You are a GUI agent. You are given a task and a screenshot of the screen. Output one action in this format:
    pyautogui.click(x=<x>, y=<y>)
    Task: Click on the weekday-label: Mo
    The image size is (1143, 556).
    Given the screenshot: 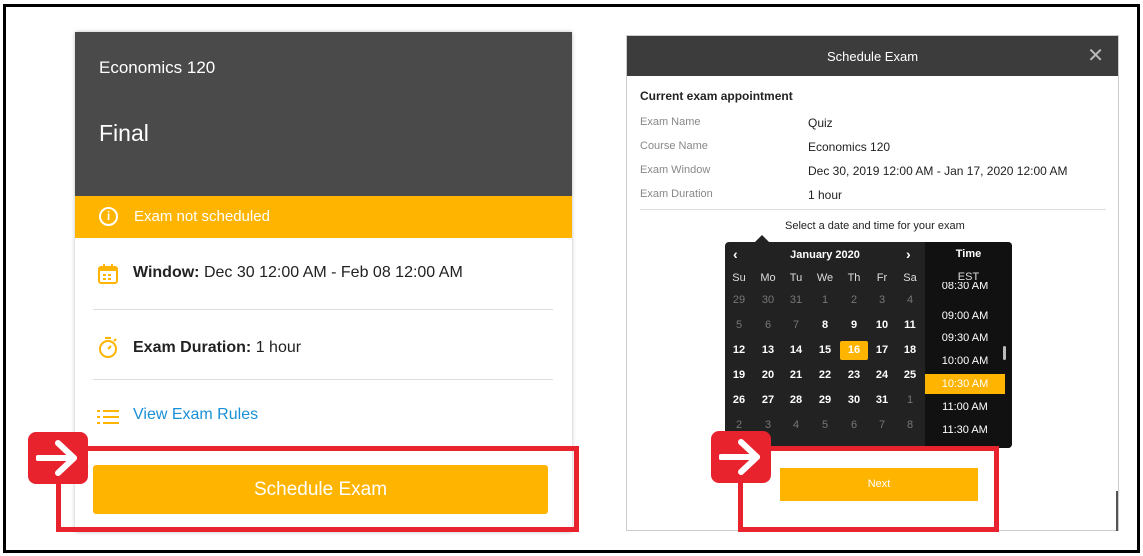 What is the action you would take?
    pyautogui.click(x=768, y=278)
    